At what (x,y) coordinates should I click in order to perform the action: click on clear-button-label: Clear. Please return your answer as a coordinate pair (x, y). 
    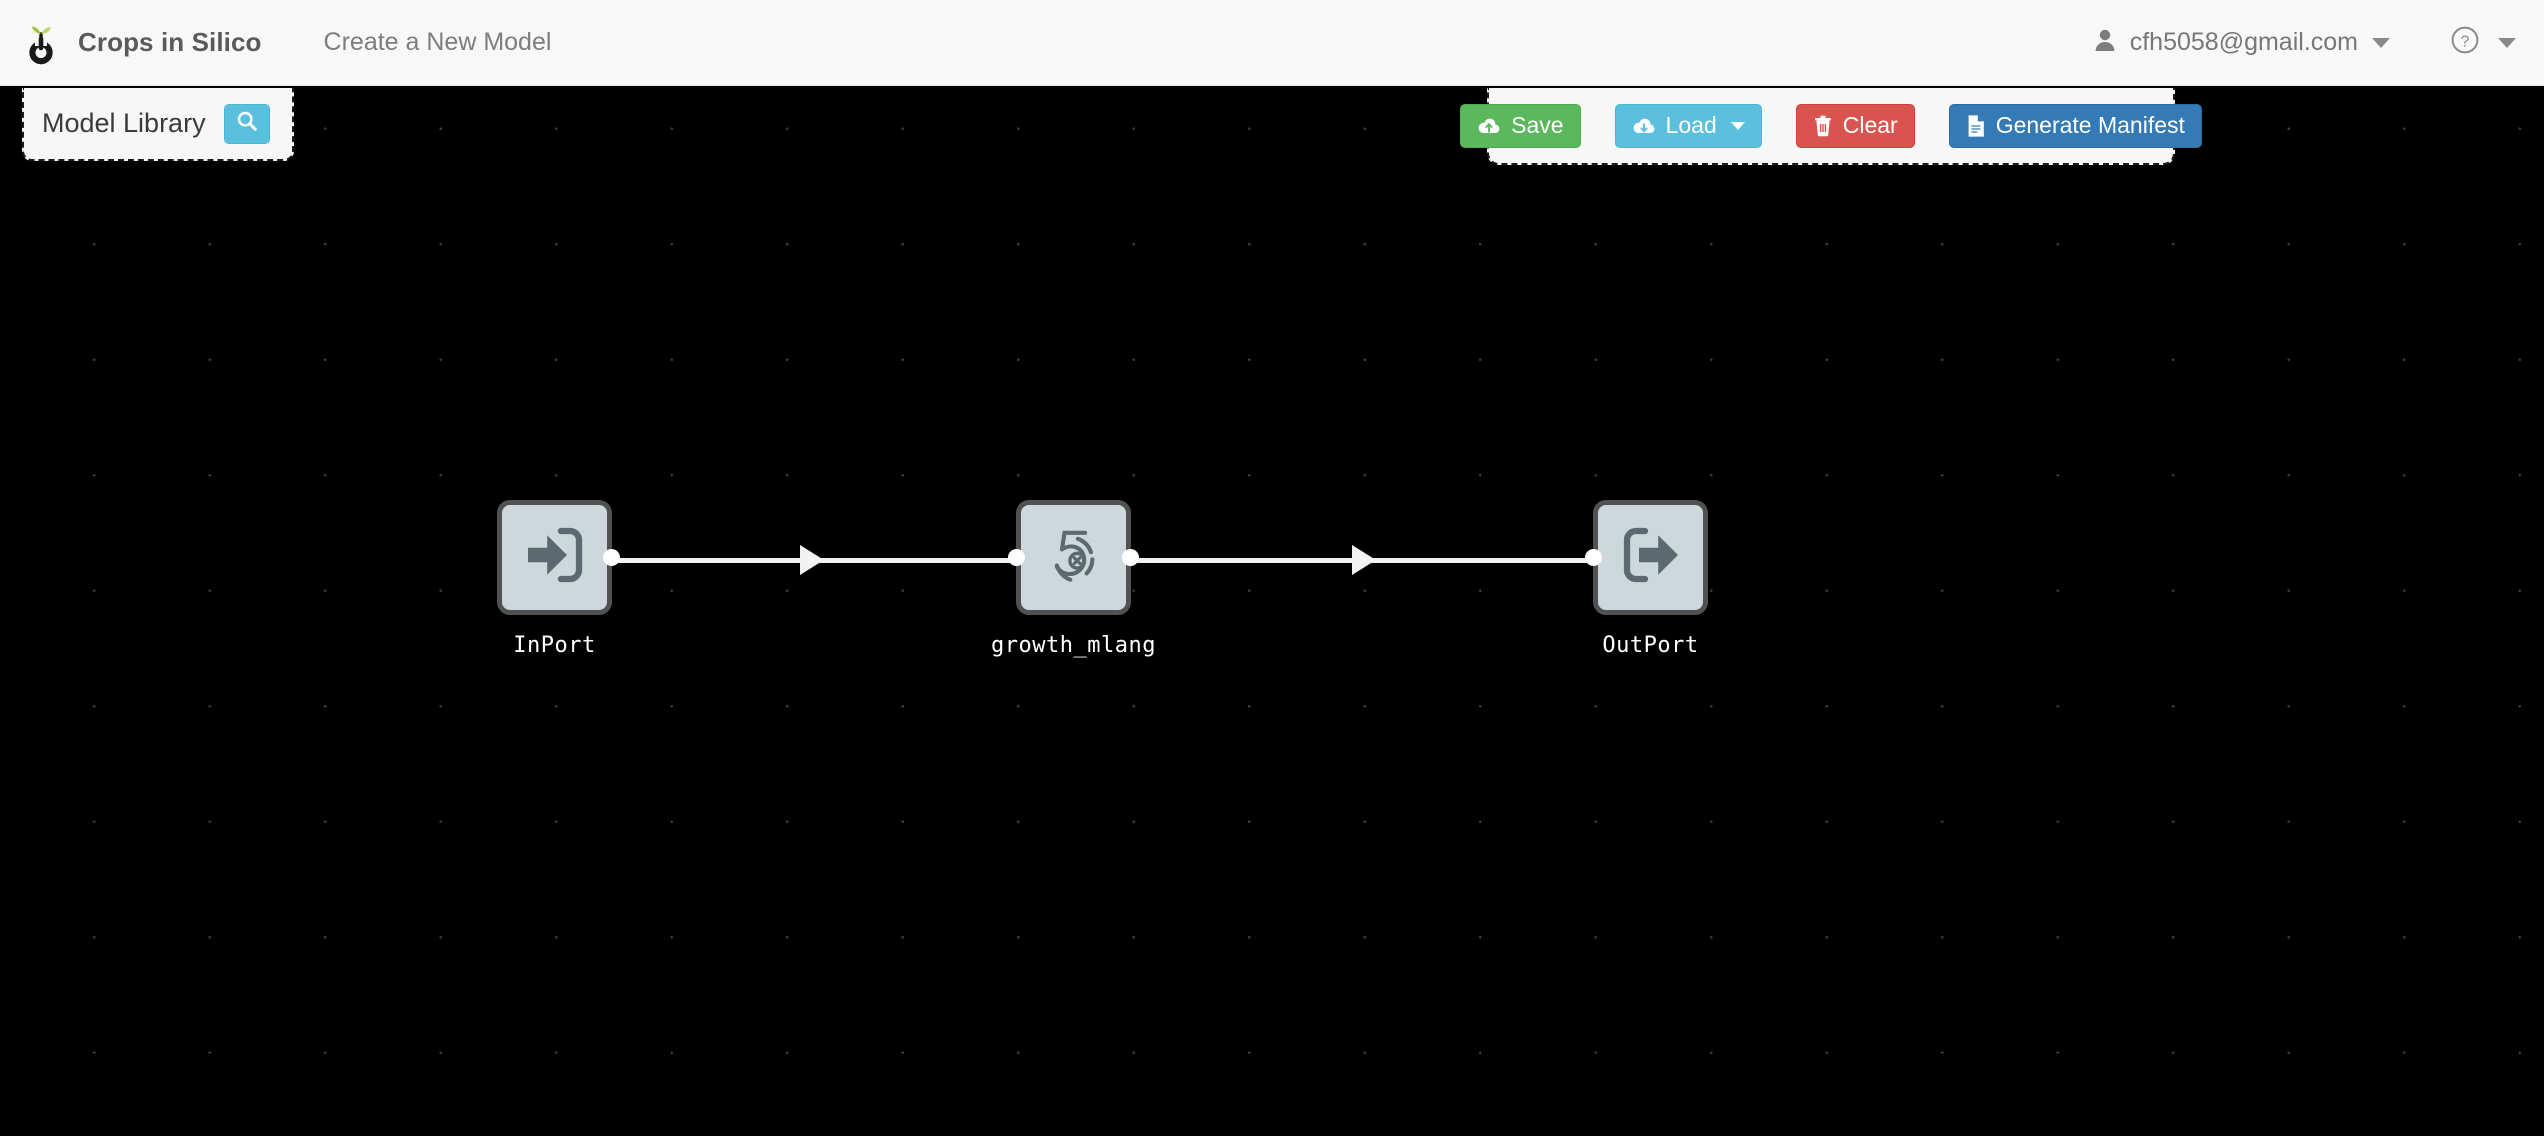
    Looking at the image, I should click on (1870, 125).